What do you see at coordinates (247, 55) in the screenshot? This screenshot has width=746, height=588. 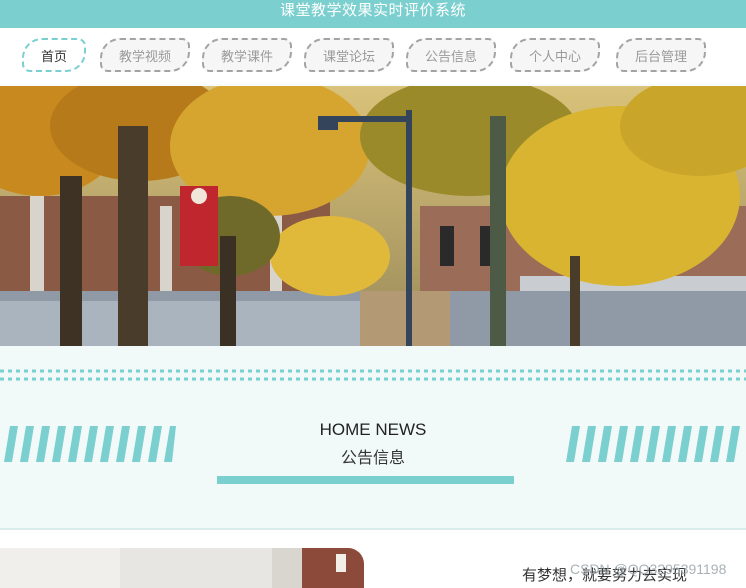 I see `nav-item-courseware: 教学课件` at bounding box center [247, 55].